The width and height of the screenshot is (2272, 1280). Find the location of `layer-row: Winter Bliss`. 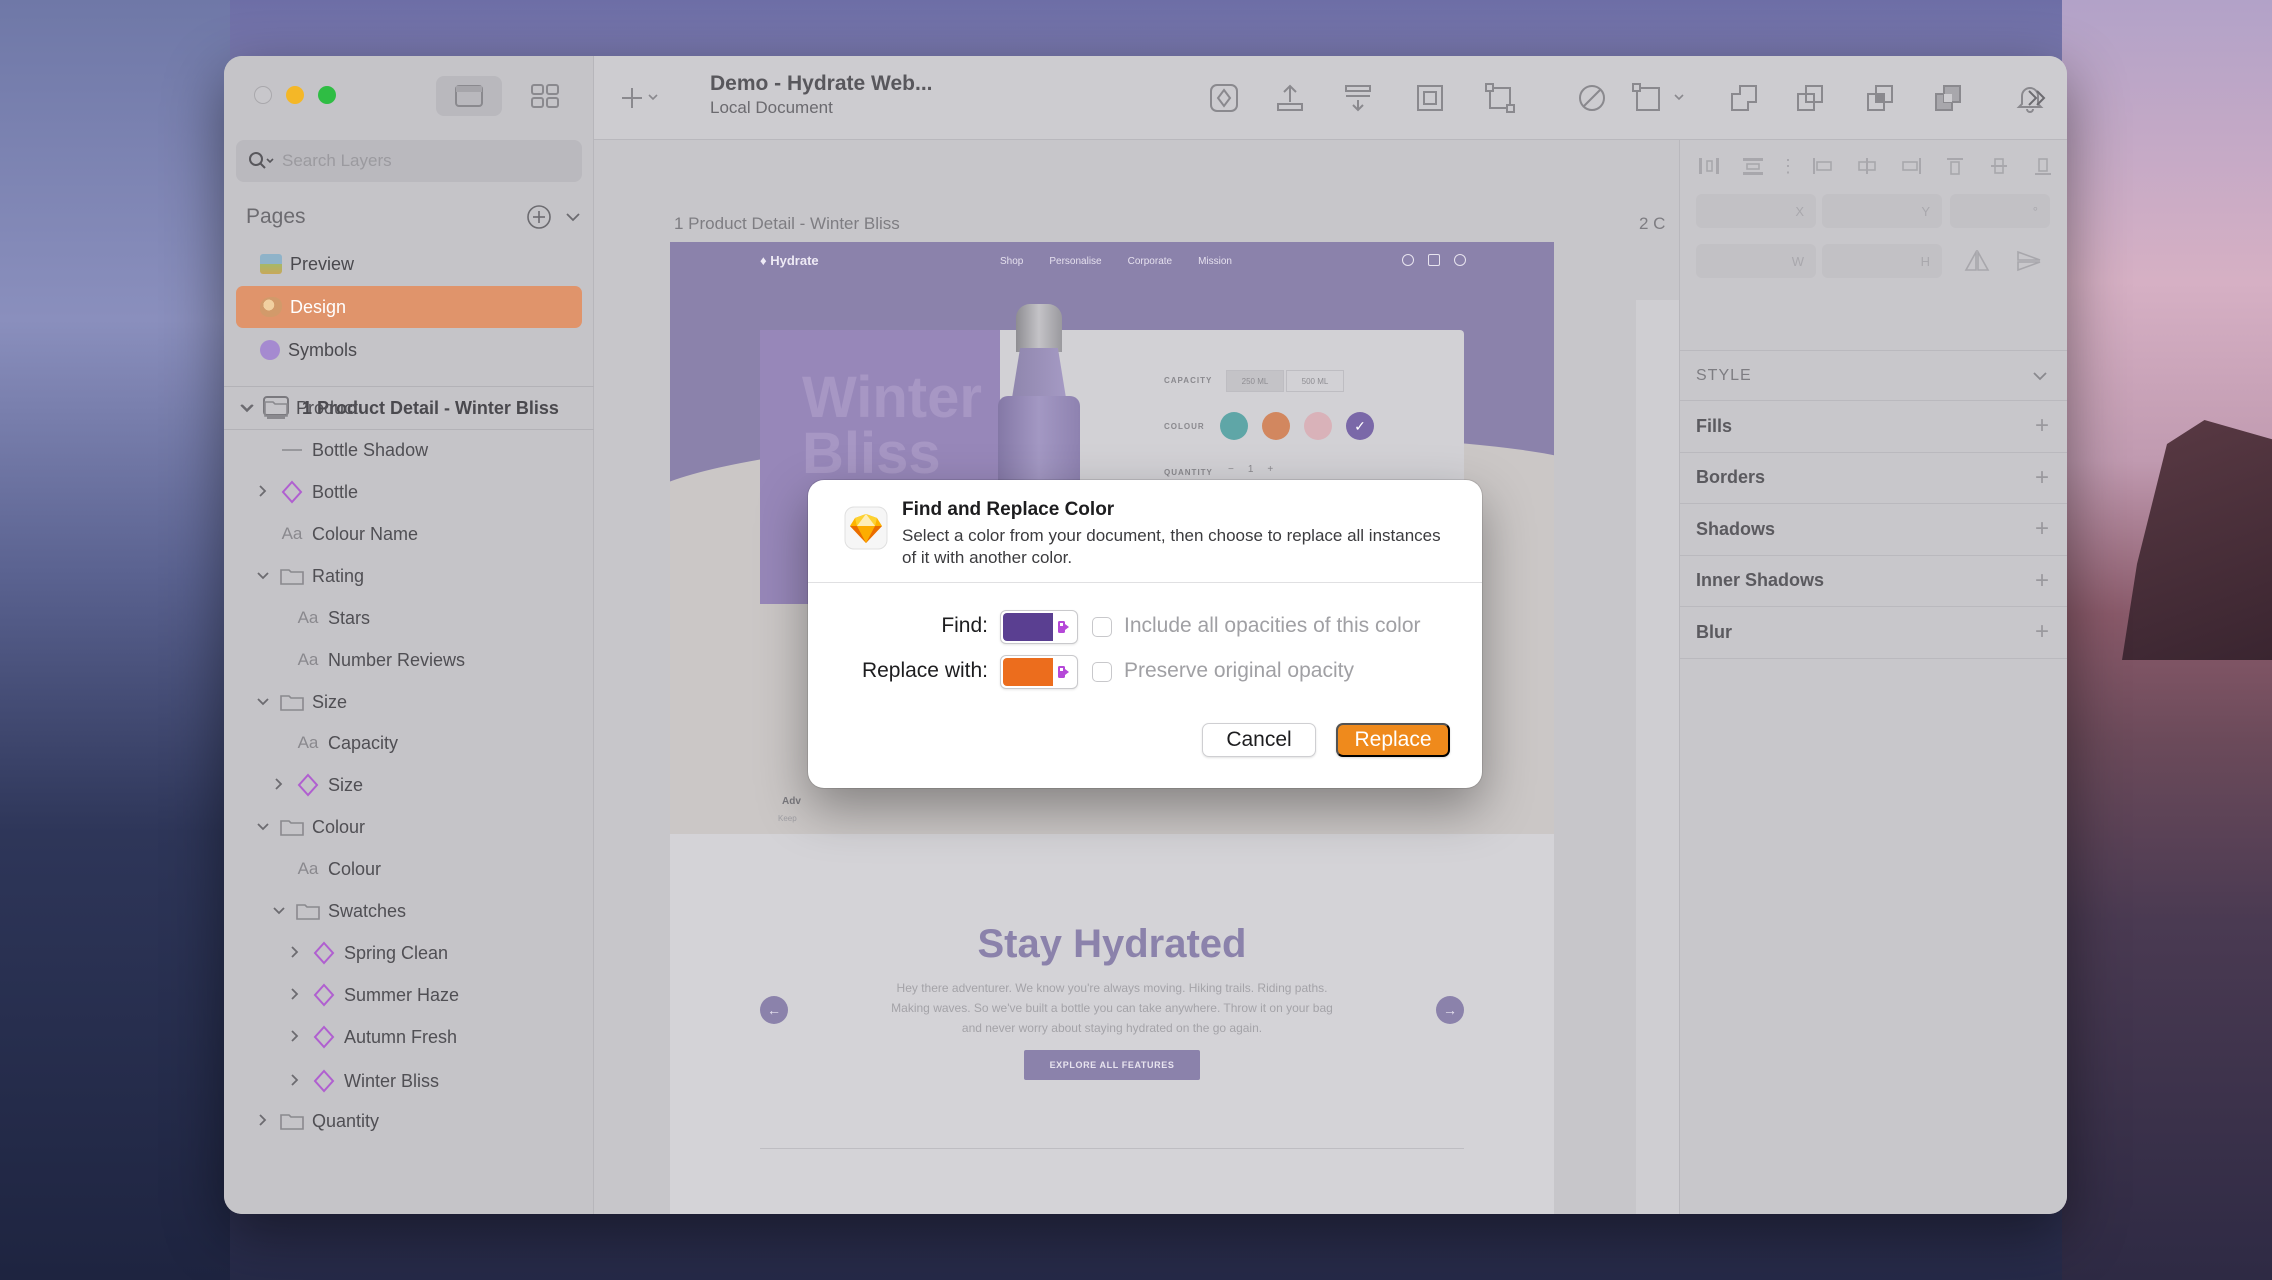

layer-row: Winter Bliss is located at coordinates (362, 1081).